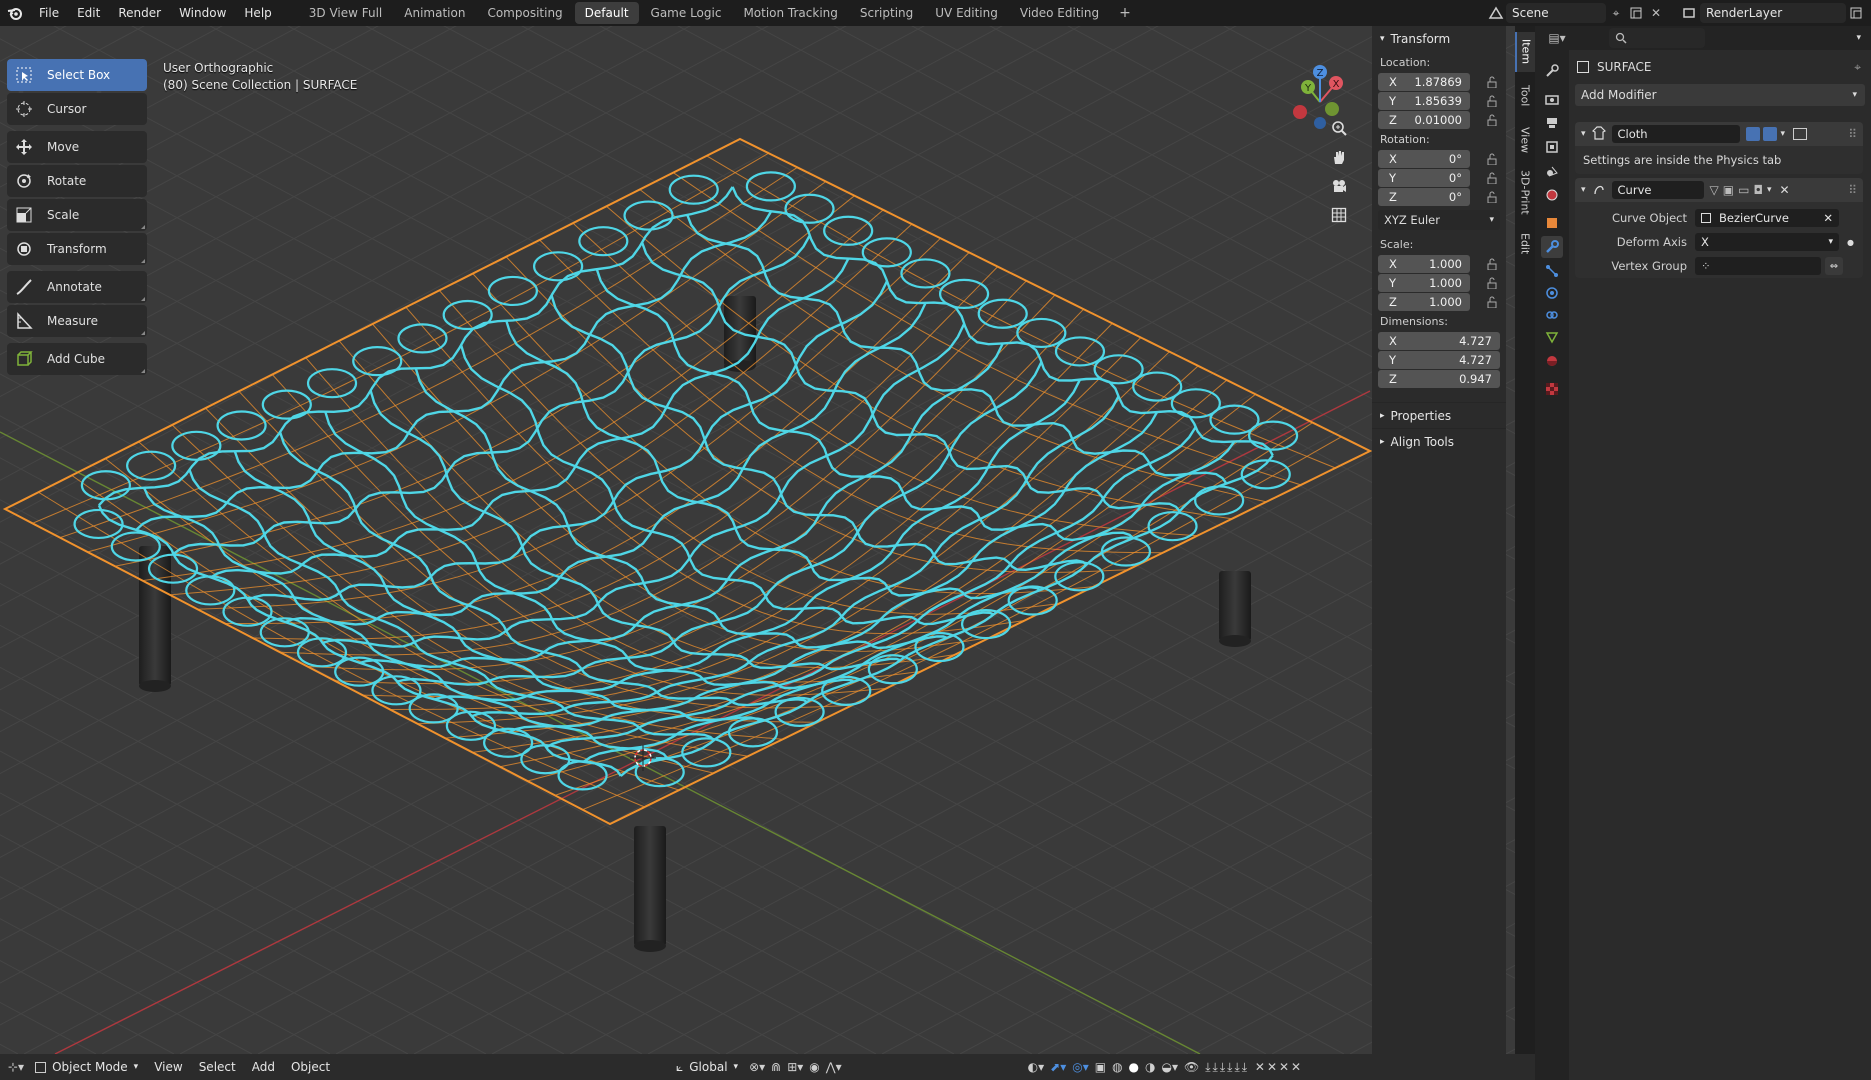  Describe the element at coordinates (1254, 1067) in the screenshot. I see `restrict-toggles-icon: ⤓⤓⤓⤓⤓⤓ ✕✕✕✕` at that location.